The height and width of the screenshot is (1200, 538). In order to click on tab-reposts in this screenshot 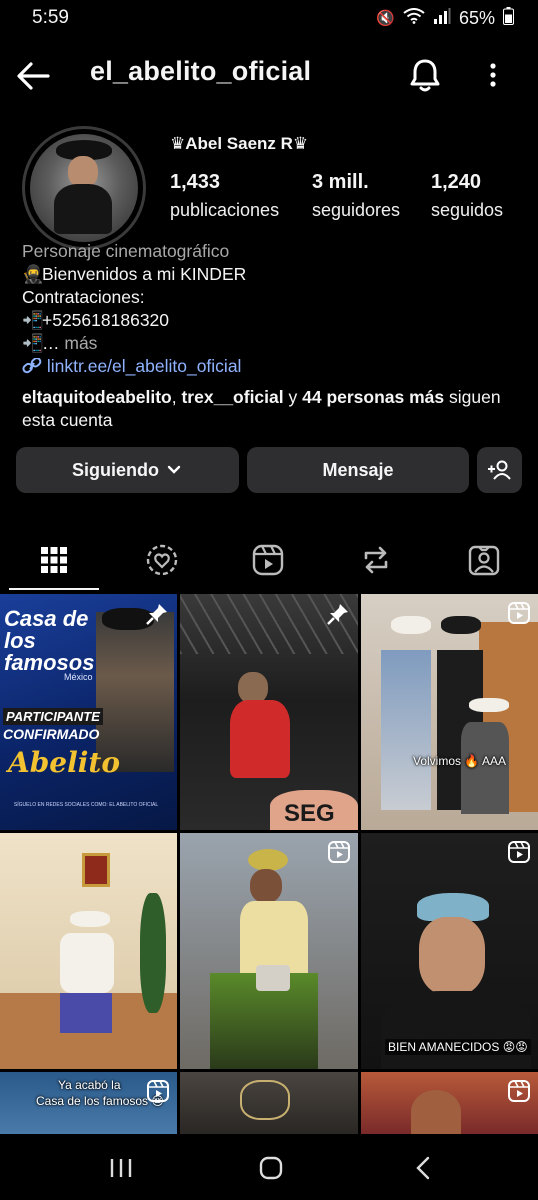, I will do `click(376, 560)`.